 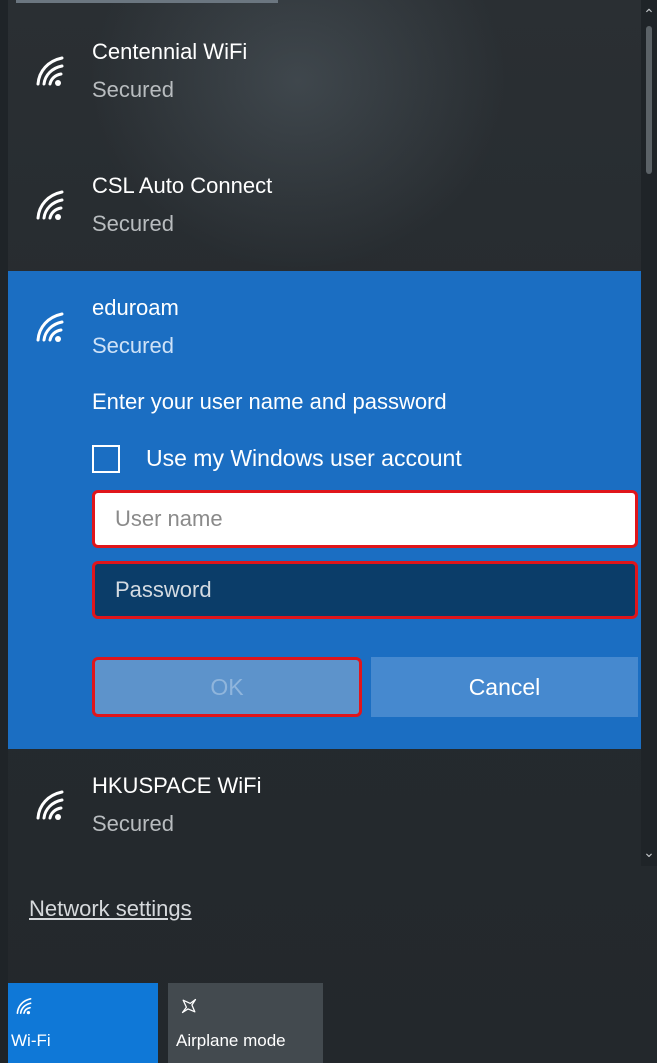 What do you see at coordinates (135, 307) in the screenshot?
I see `network-name: eduroam` at bounding box center [135, 307].